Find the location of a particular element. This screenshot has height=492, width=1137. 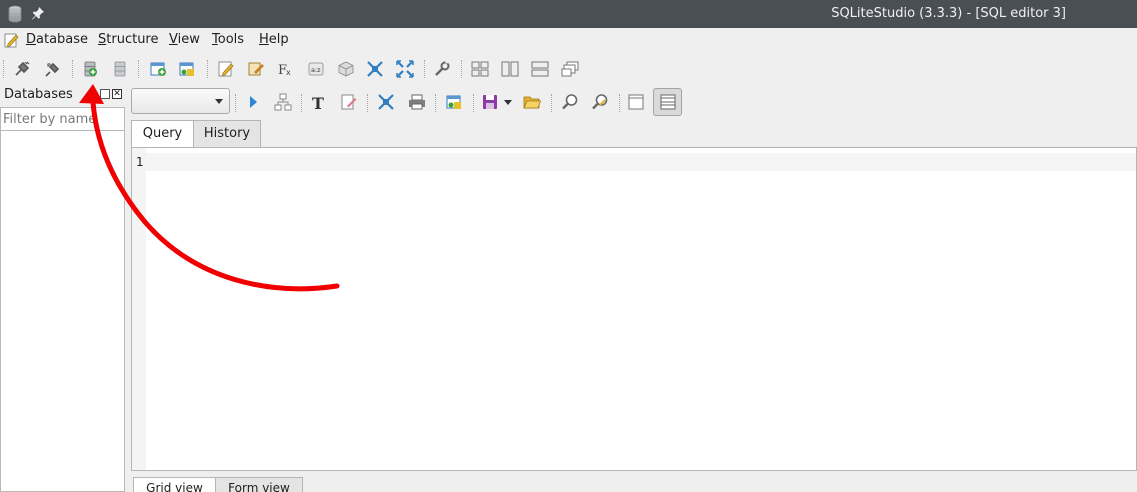

print-button is located at coordinates (417, 102).